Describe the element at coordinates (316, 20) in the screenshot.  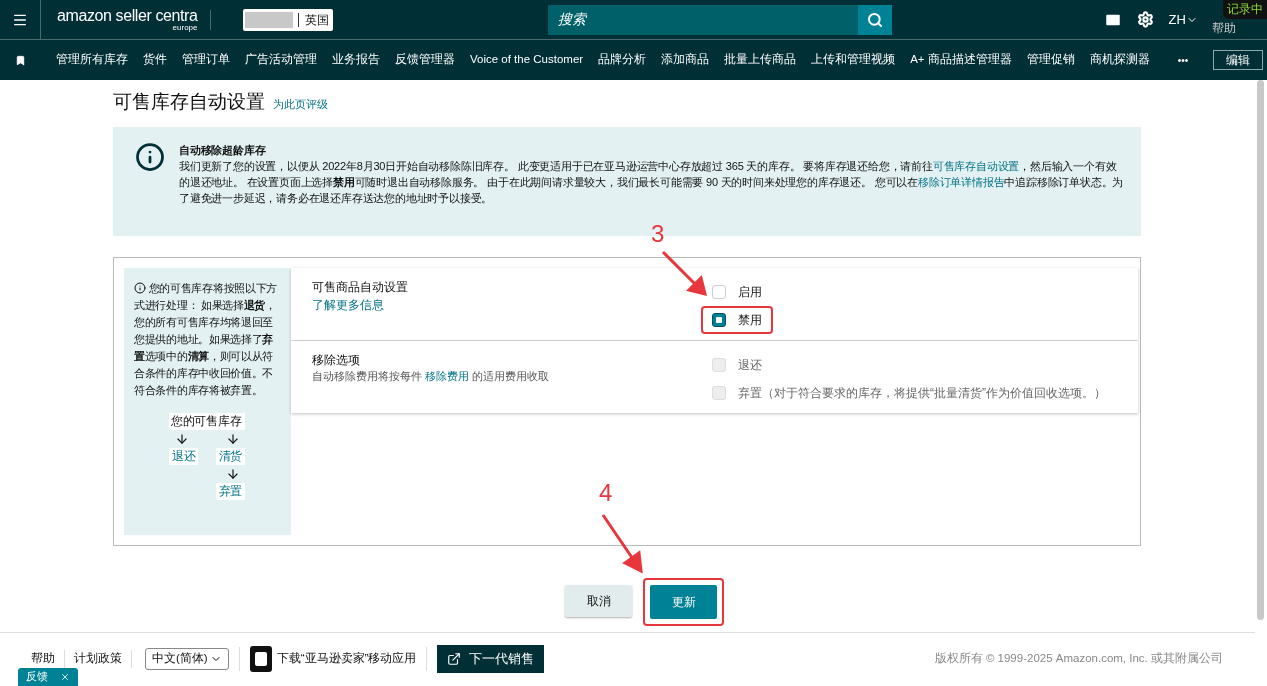
I see `marketplace-name: 英国` at that location.